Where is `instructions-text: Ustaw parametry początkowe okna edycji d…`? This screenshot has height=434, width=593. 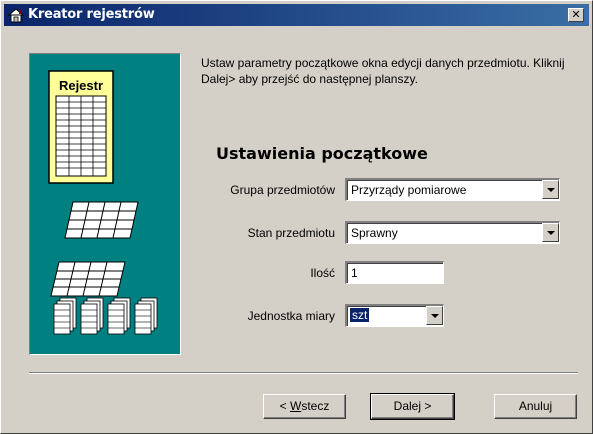
instructions-text: Ustaw parametry początkowe okna edycji d… is located at coordinates (383, 71).